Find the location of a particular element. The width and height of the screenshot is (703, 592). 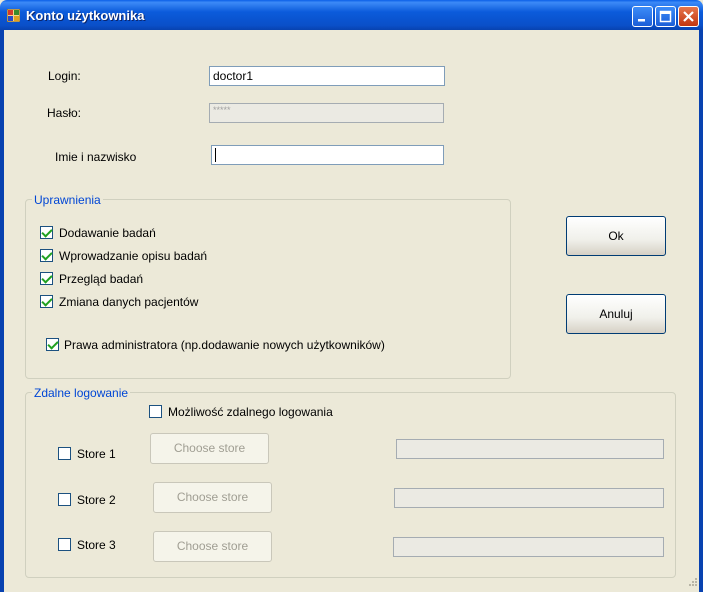

checkbox-add-exams is located at coordinates (46, 232).